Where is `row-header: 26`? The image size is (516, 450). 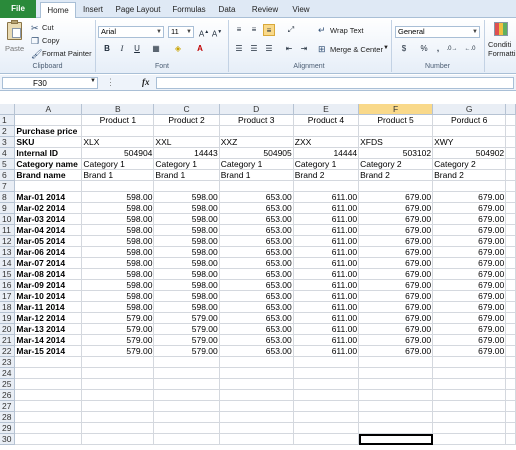
row-header: 26 is located at coordinates (8, 395).